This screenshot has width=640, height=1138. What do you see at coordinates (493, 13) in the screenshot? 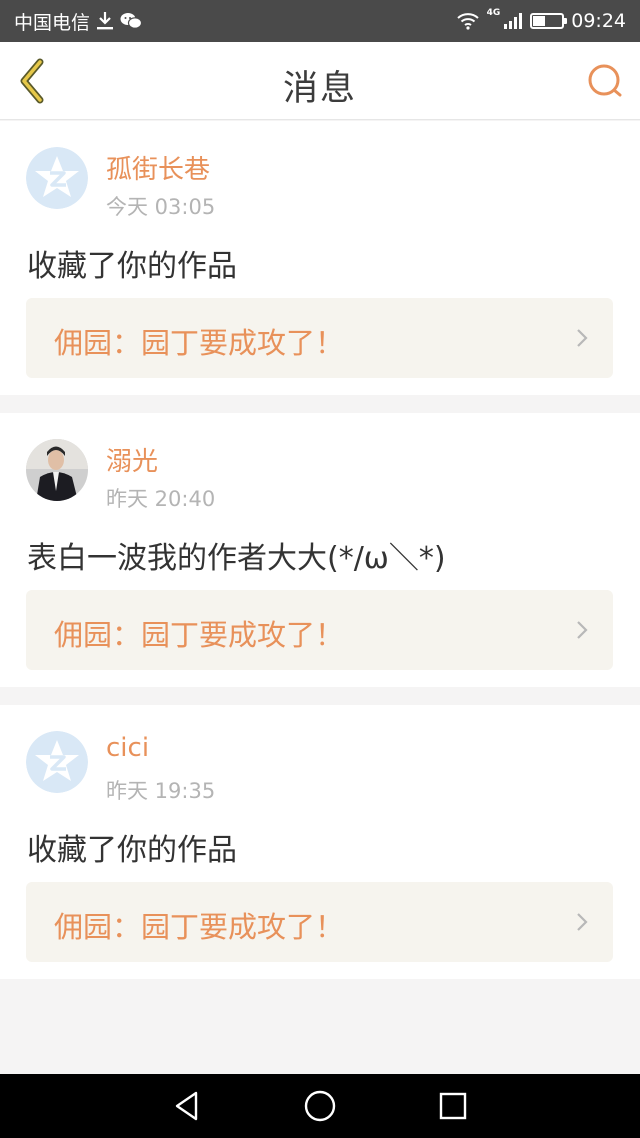
I see `network-type: 4G` at bounding box center [493, 13].